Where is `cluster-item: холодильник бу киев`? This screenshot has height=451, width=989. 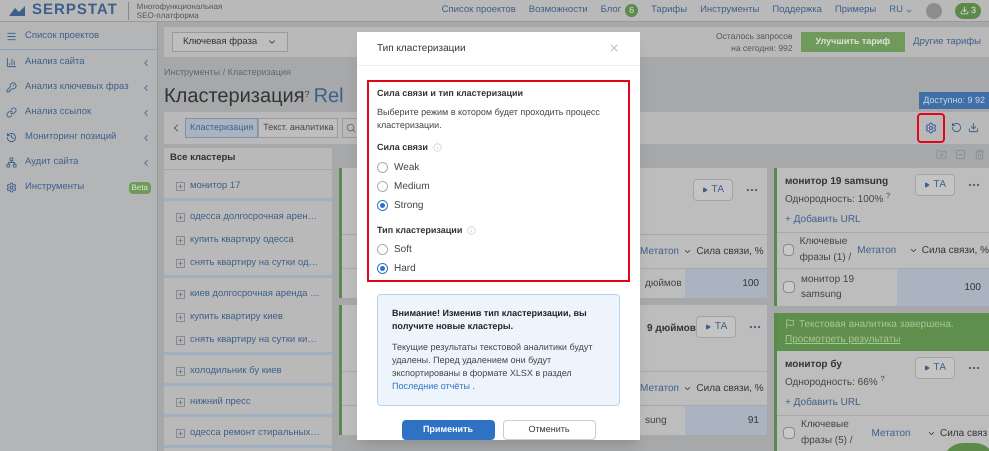
cluster-item: холодильник бу киев is located at coordinates (248, 371).